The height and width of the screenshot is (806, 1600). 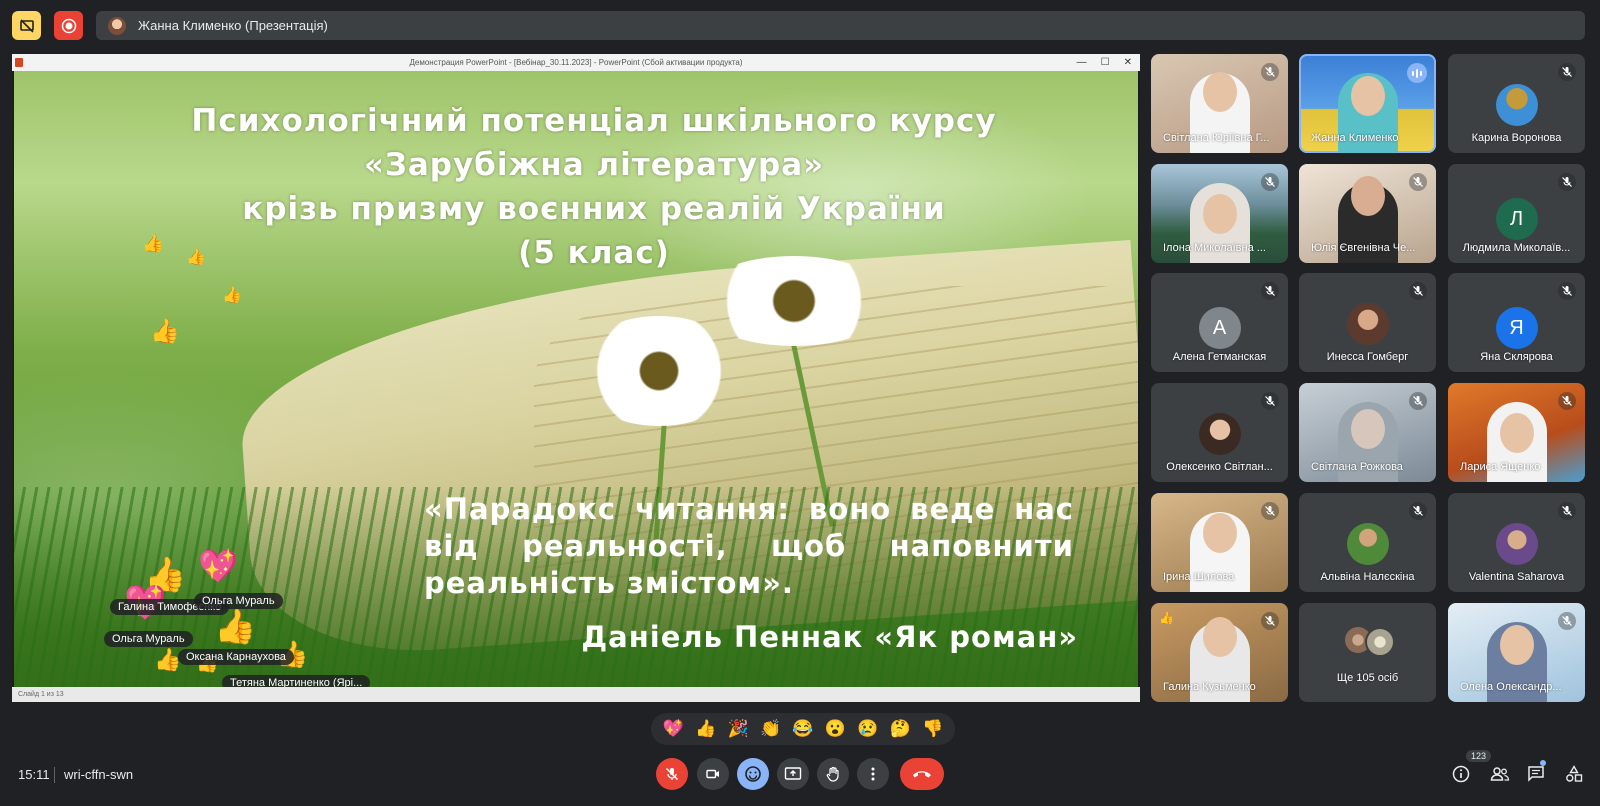 What do you see at coordinates (1516, 328) in the screenshot?
I see `participant-initial-avatar: Я` at bounding box center [1516, 328].